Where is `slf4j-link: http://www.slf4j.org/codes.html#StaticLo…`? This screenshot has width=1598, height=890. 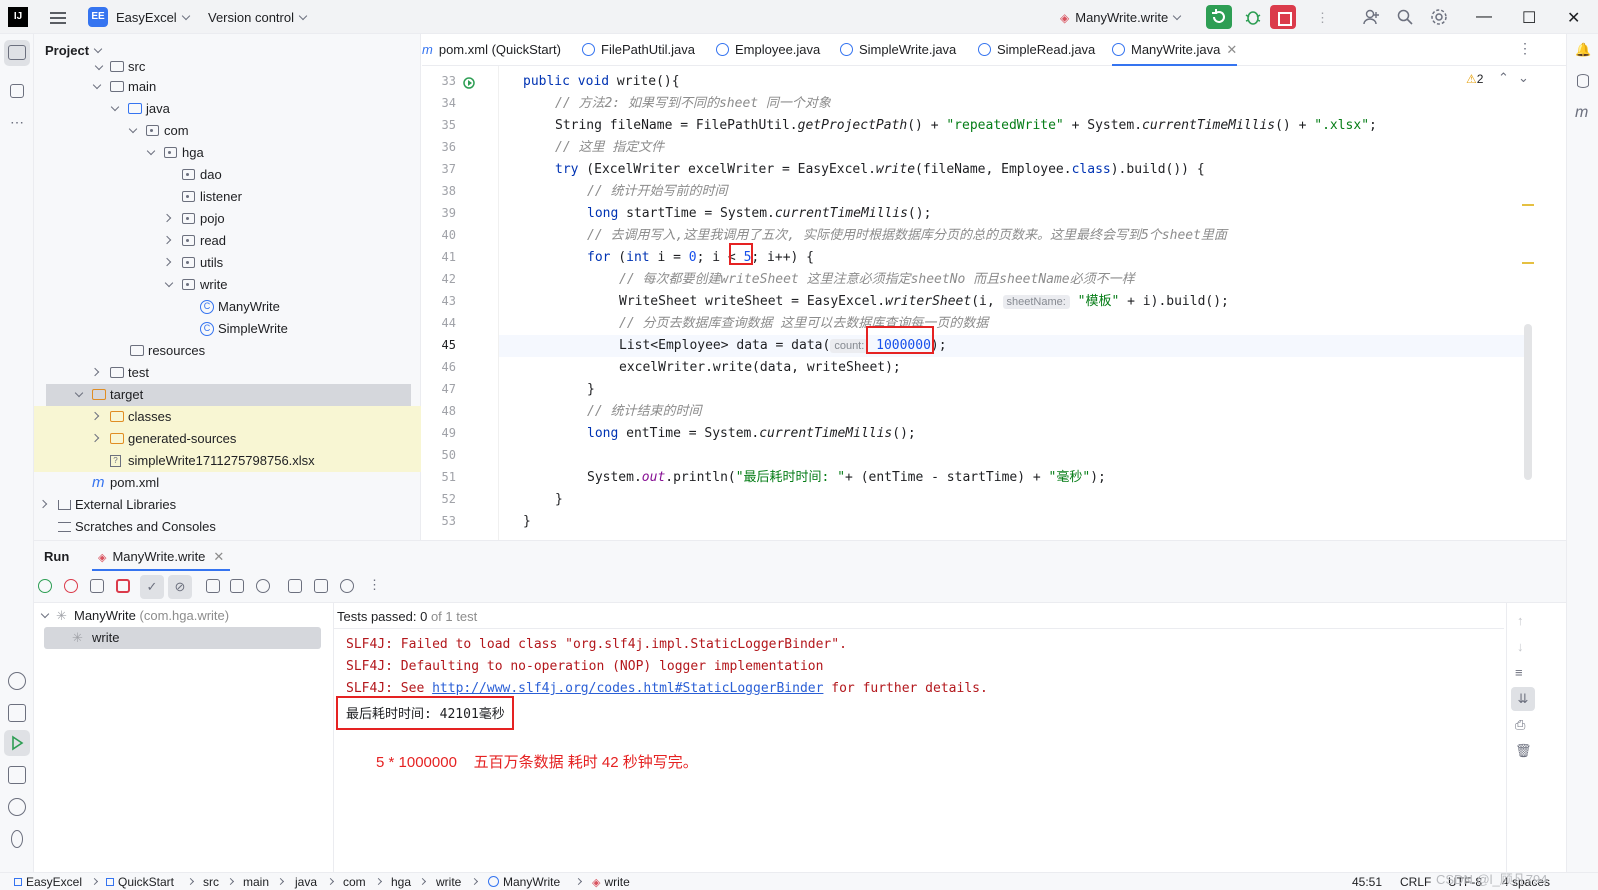 slf4j-link: http://www.slf4j.org/codes.html#StaticLo… is located at coordinates (627, 688).